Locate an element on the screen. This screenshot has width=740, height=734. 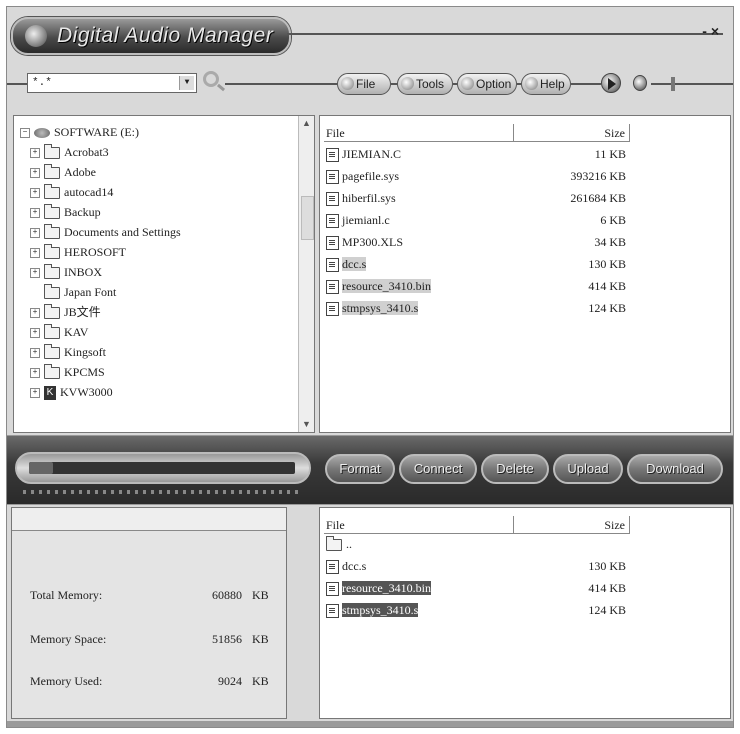
file-size: 130 KB is located at coordinates (607, 264).